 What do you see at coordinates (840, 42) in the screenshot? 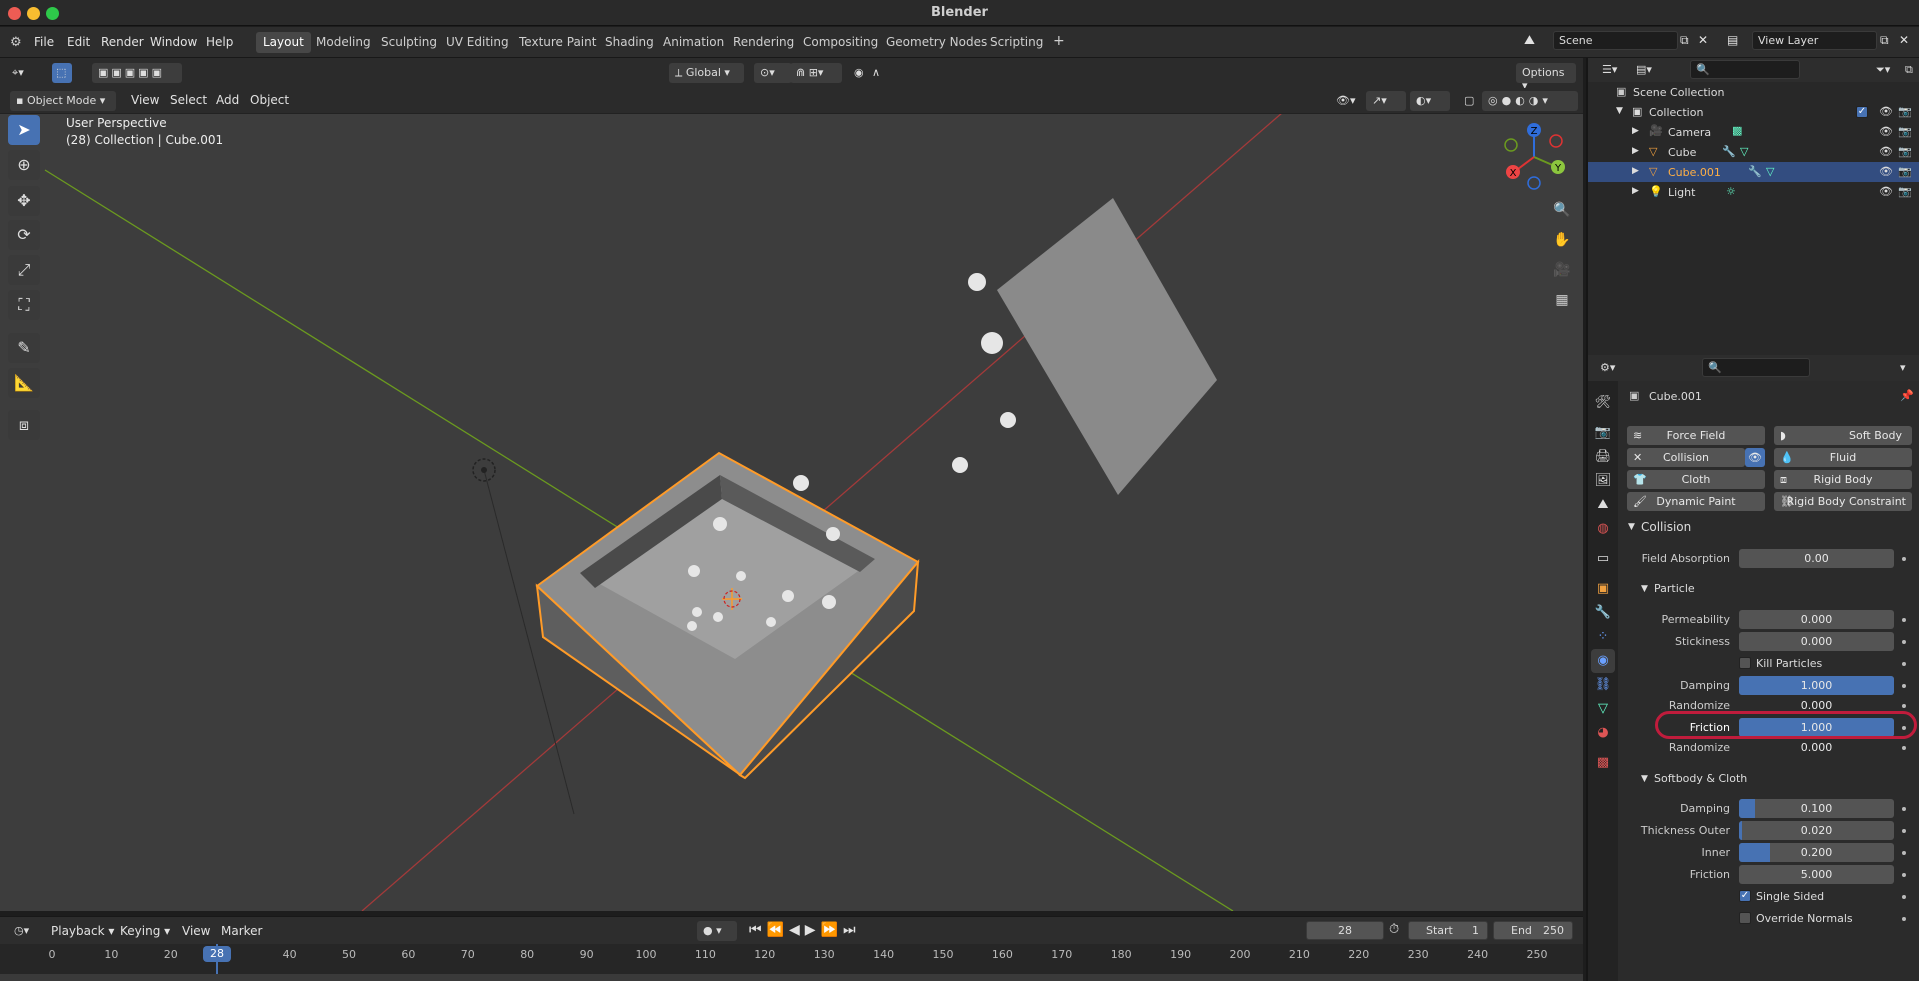
I see `tab-compositing: Compositing` at bounding box center [840, 42].